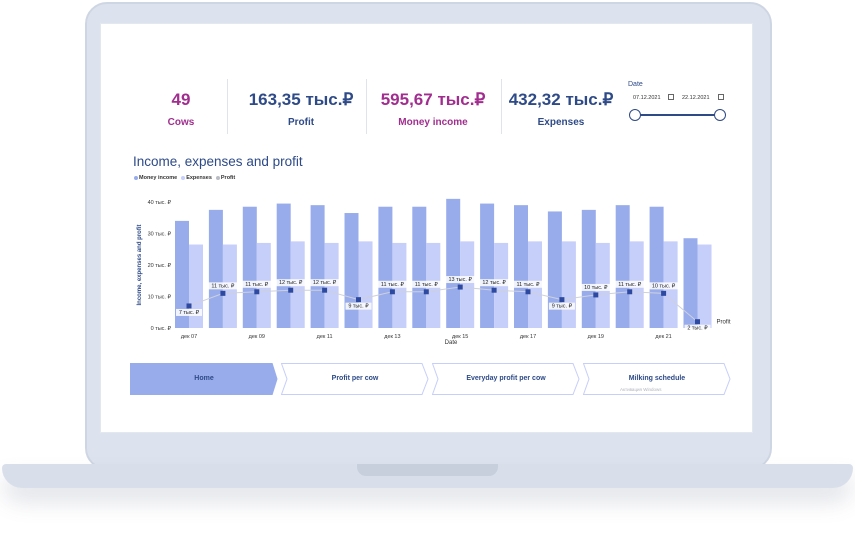 Image resolution: width=855 pixels, height=544 pixels. Describe the element at coordinates (724, 323) in the screenshot. I see `profit-series-end-label: Profit` at that location.